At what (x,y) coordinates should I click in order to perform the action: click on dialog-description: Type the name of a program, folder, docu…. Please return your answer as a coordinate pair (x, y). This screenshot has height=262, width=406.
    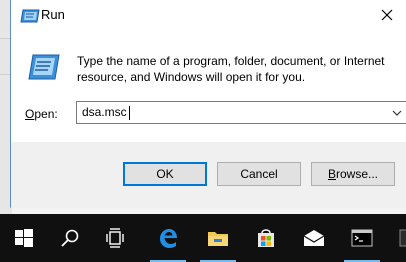
    Looking at the image, I should click on (231, 69).